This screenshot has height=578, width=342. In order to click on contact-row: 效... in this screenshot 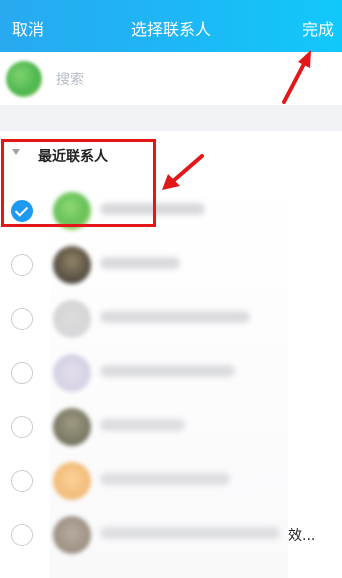, I will do `click(171, 535)`.